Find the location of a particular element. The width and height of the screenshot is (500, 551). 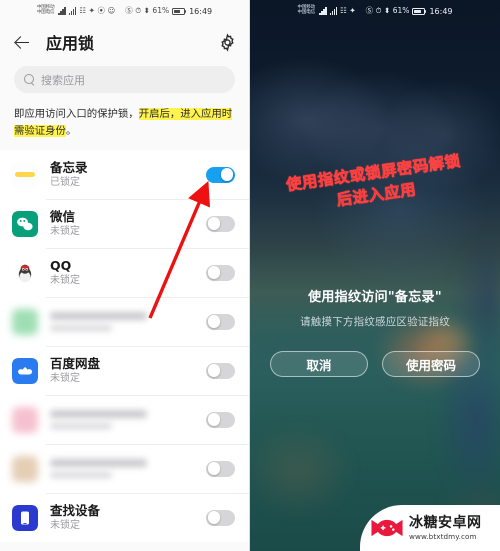

use-password-button: 使用密码 is located at coordinates (431, 364).